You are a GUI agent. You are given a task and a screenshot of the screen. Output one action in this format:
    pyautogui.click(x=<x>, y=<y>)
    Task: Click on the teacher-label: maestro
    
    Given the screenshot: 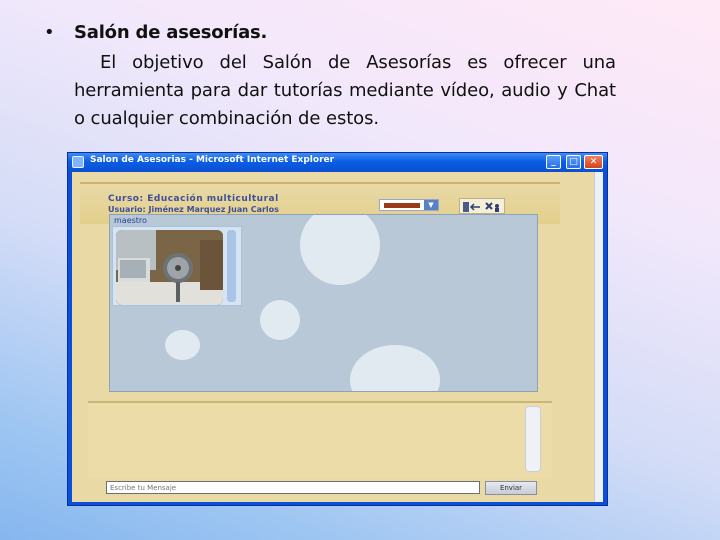 What is the action you would take?
    pyautogui.click(x=130, y=220)
    